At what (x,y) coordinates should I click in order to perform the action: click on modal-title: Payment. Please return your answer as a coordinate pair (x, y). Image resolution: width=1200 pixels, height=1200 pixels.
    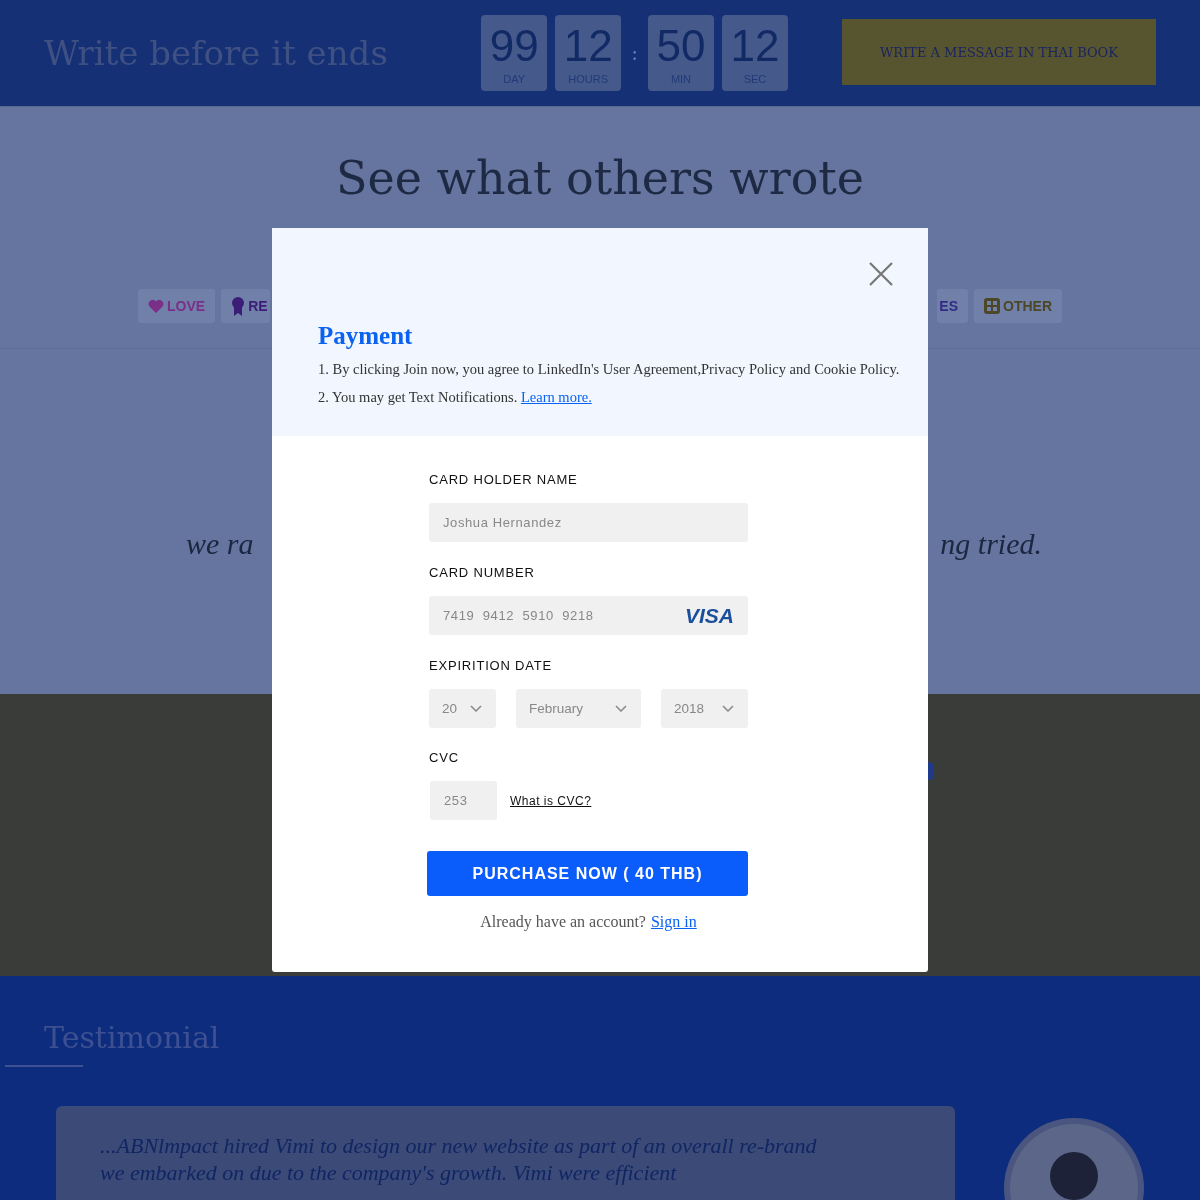
    Looking at the image, I should click on (366, 336).